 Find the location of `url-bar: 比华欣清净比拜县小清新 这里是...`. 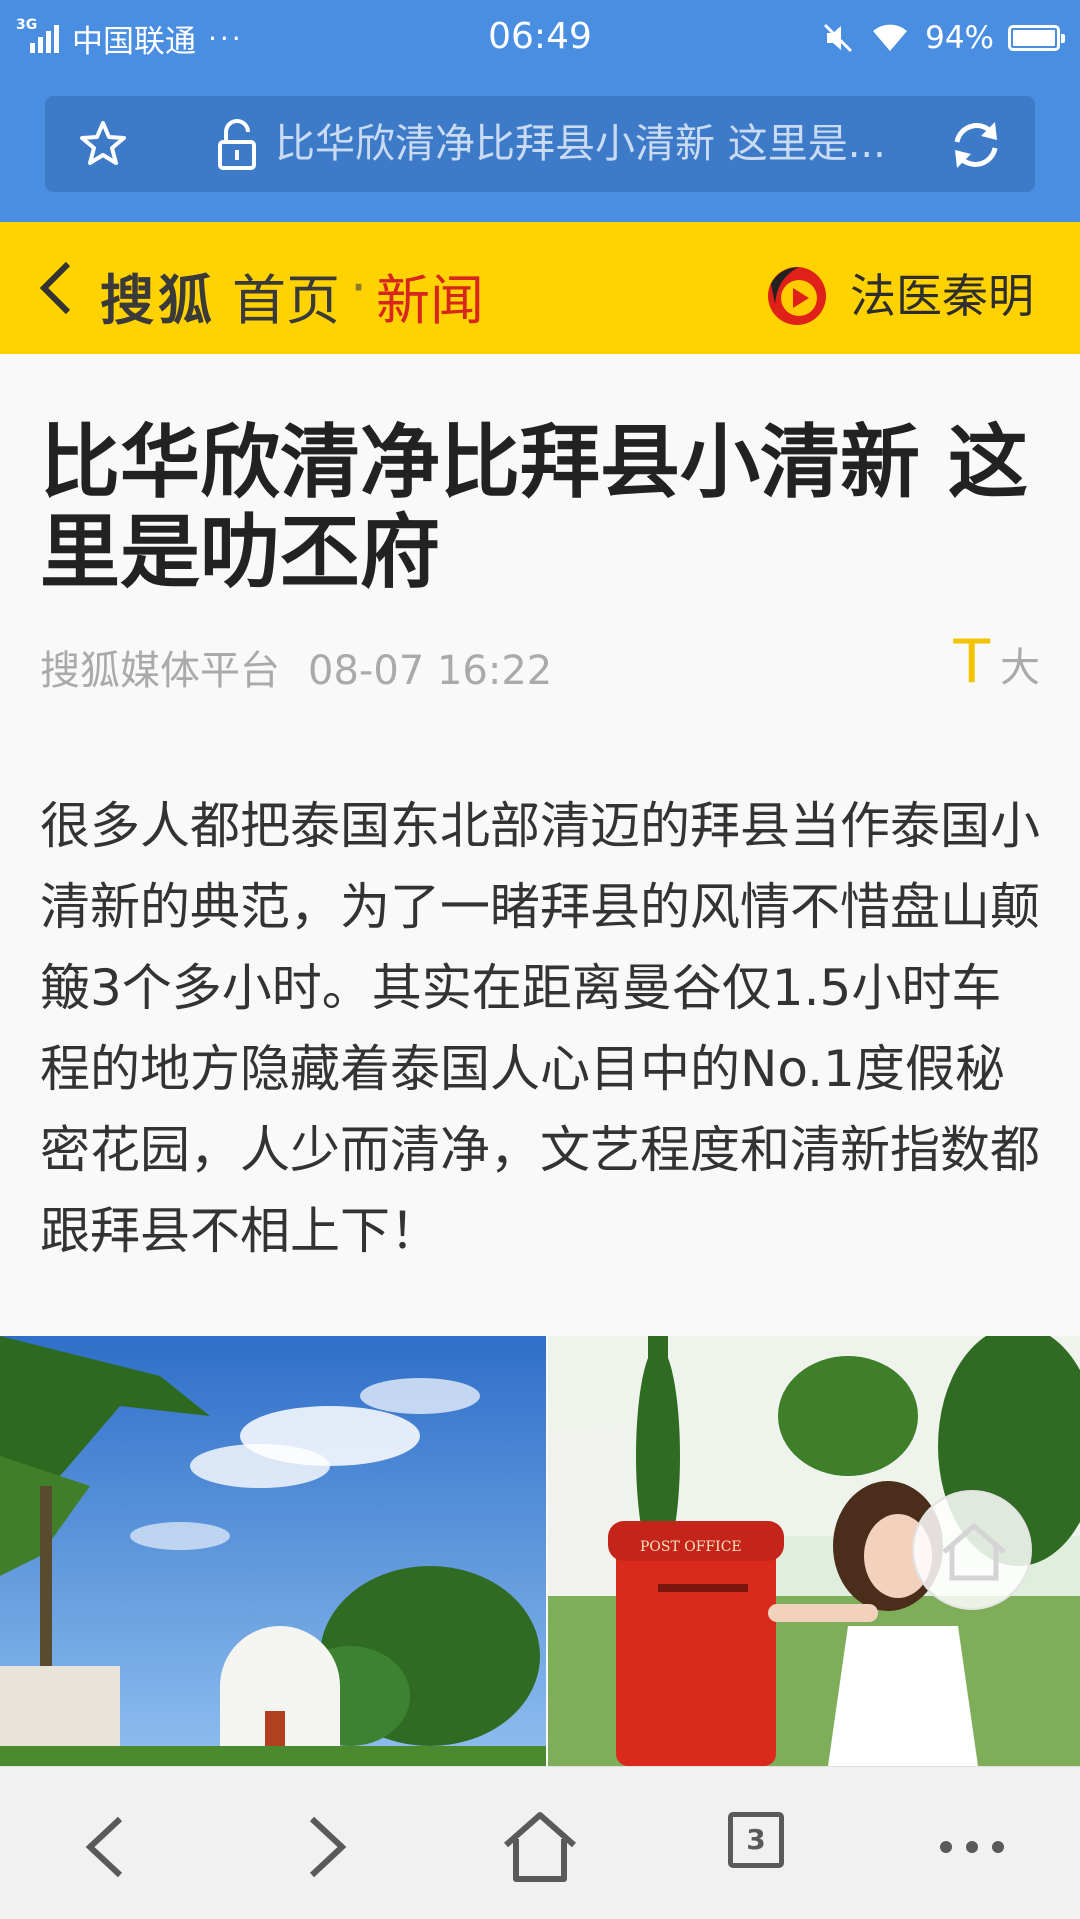

url-bar: 比华欣清净比拜县小清新 这里是... is located at coordinates (540, 144).